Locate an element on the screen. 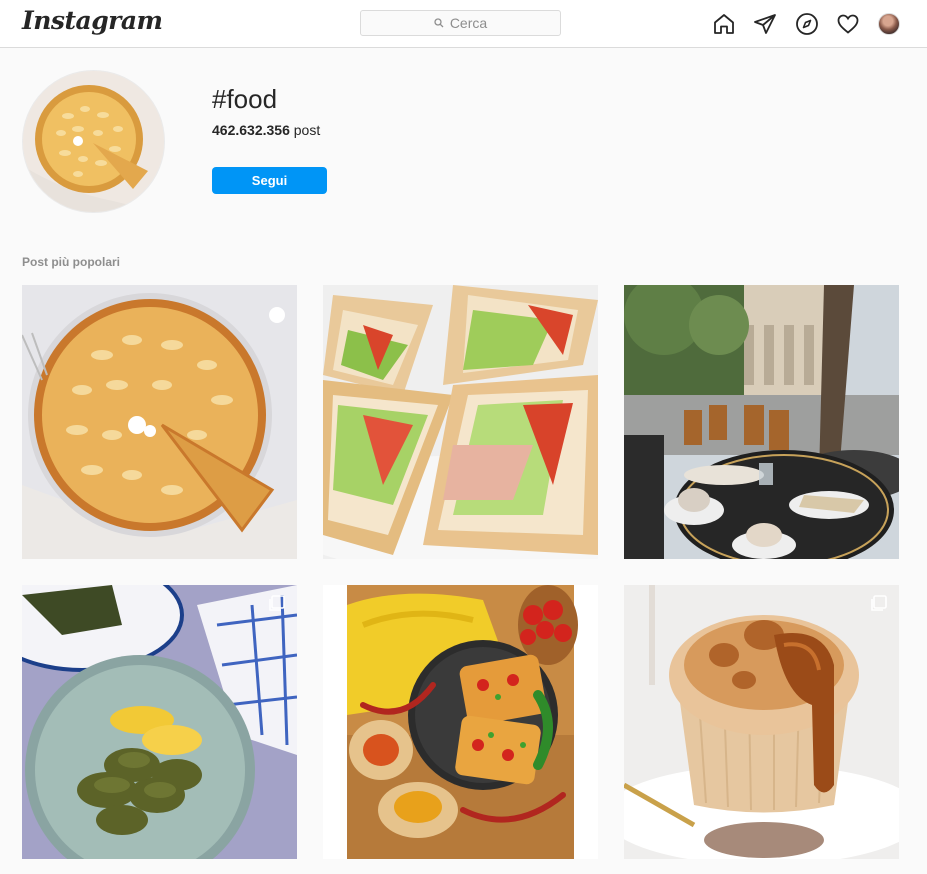  profile-avatar is located at coordinates (889, 24).